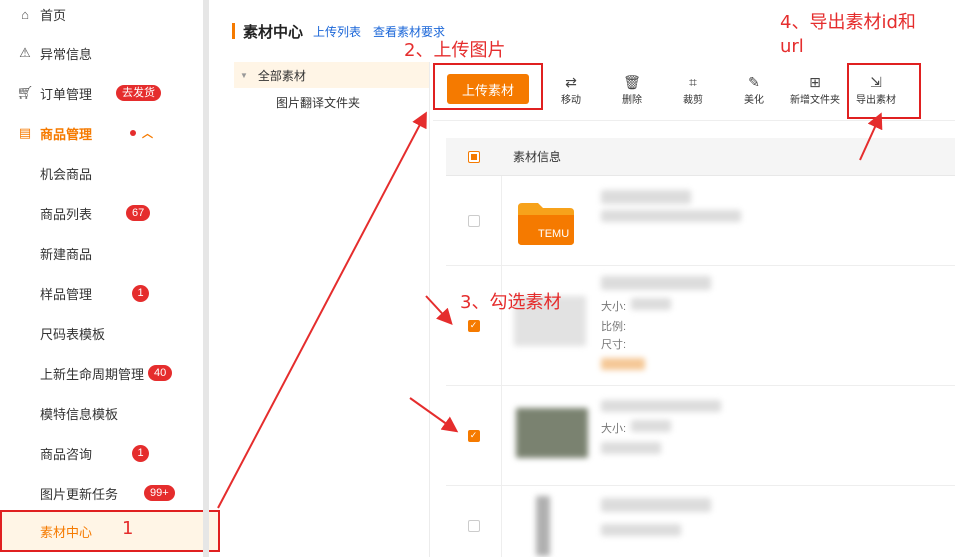 This screenshot has height=557, width=955. Describe the element at coordinates (871, 136) in the screenshot. I see `arrow-to-export` at that location.